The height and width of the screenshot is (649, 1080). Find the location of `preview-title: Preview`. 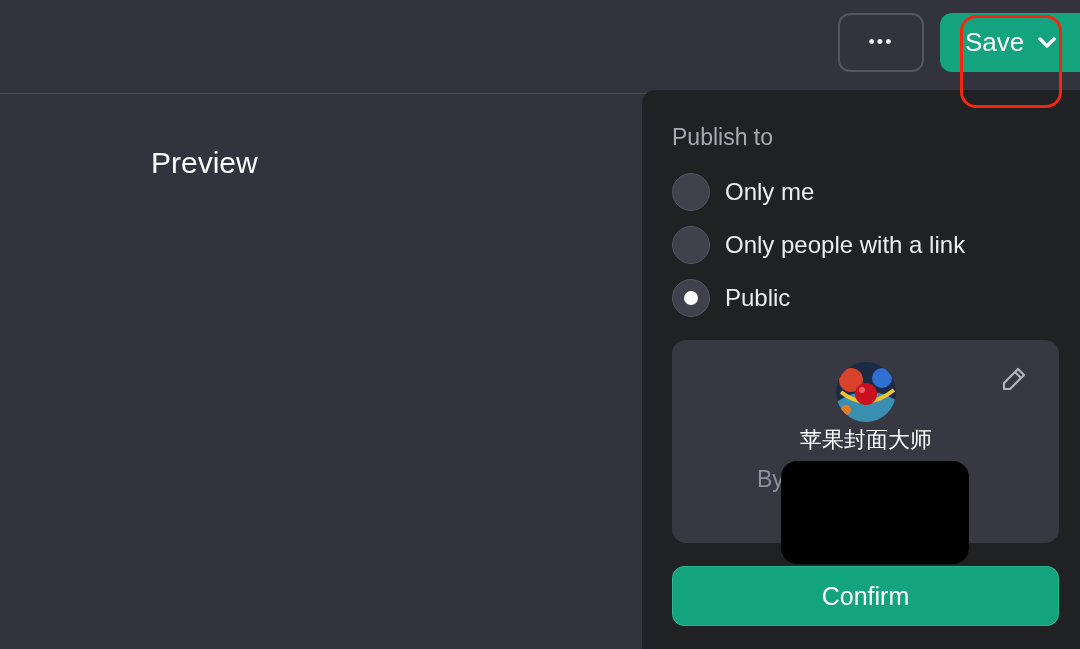

preview-title: Preview is located at coordinates (204, 162).